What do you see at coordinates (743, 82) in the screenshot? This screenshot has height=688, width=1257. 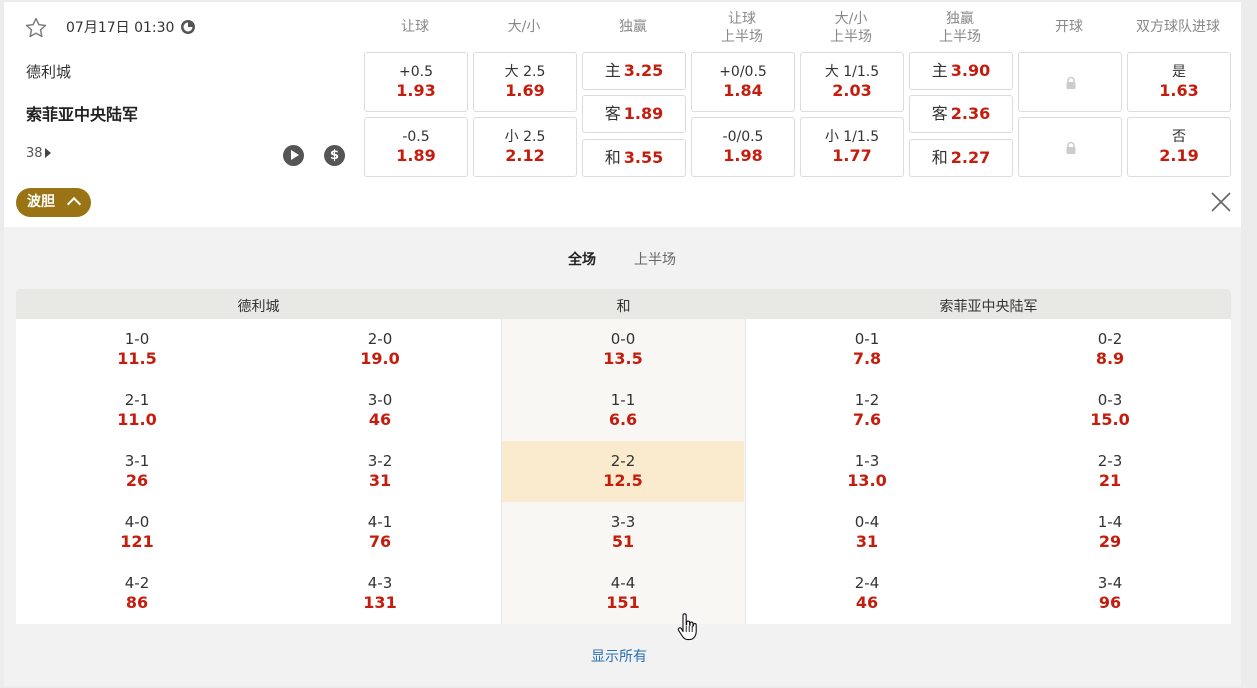 I see `odds-handicap-1h-home: +0/0.5 1.84` at bounding box center [743, 82].